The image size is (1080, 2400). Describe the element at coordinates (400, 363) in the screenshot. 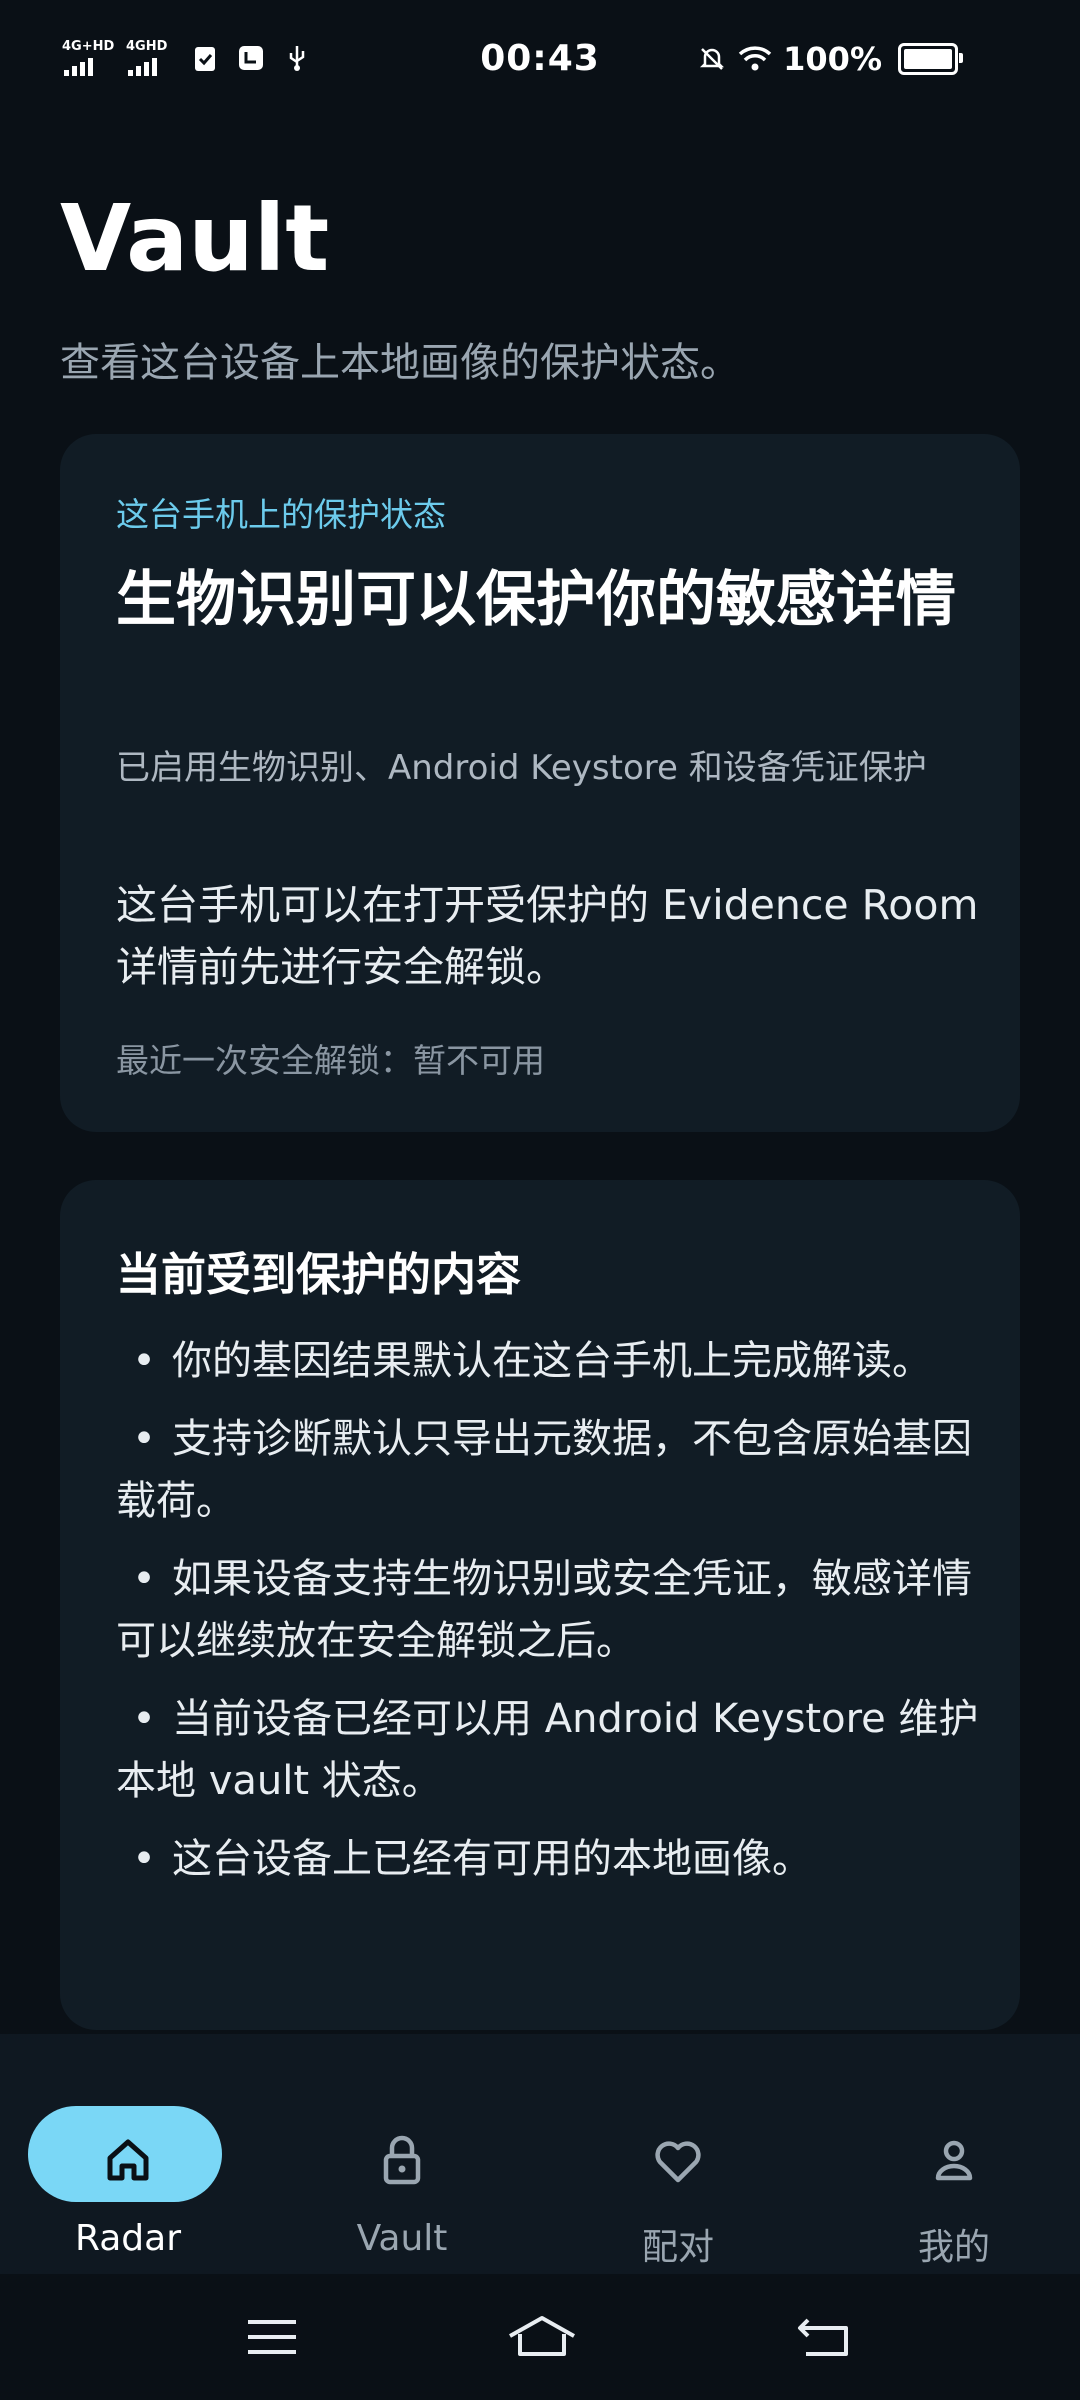

I see `page-subtitle: 查看这台设备上本地画像的保护状态。` at that location.